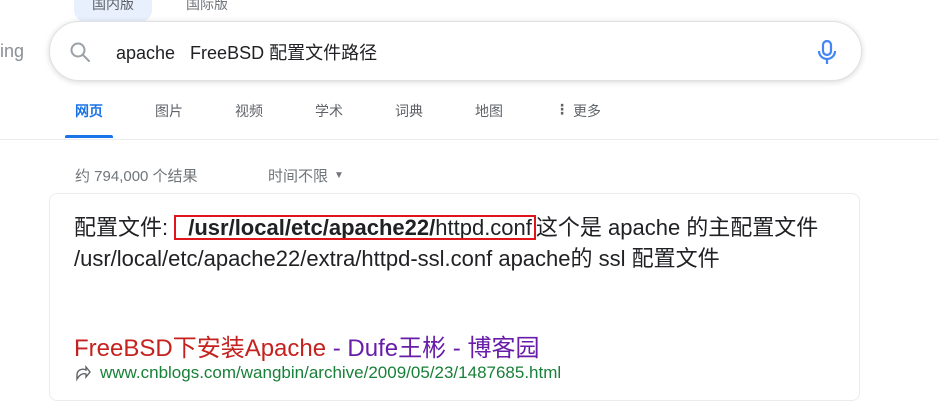 This screenshot has width=939, height=403. I want to click on tab-web: 网页, so click(89, 120).